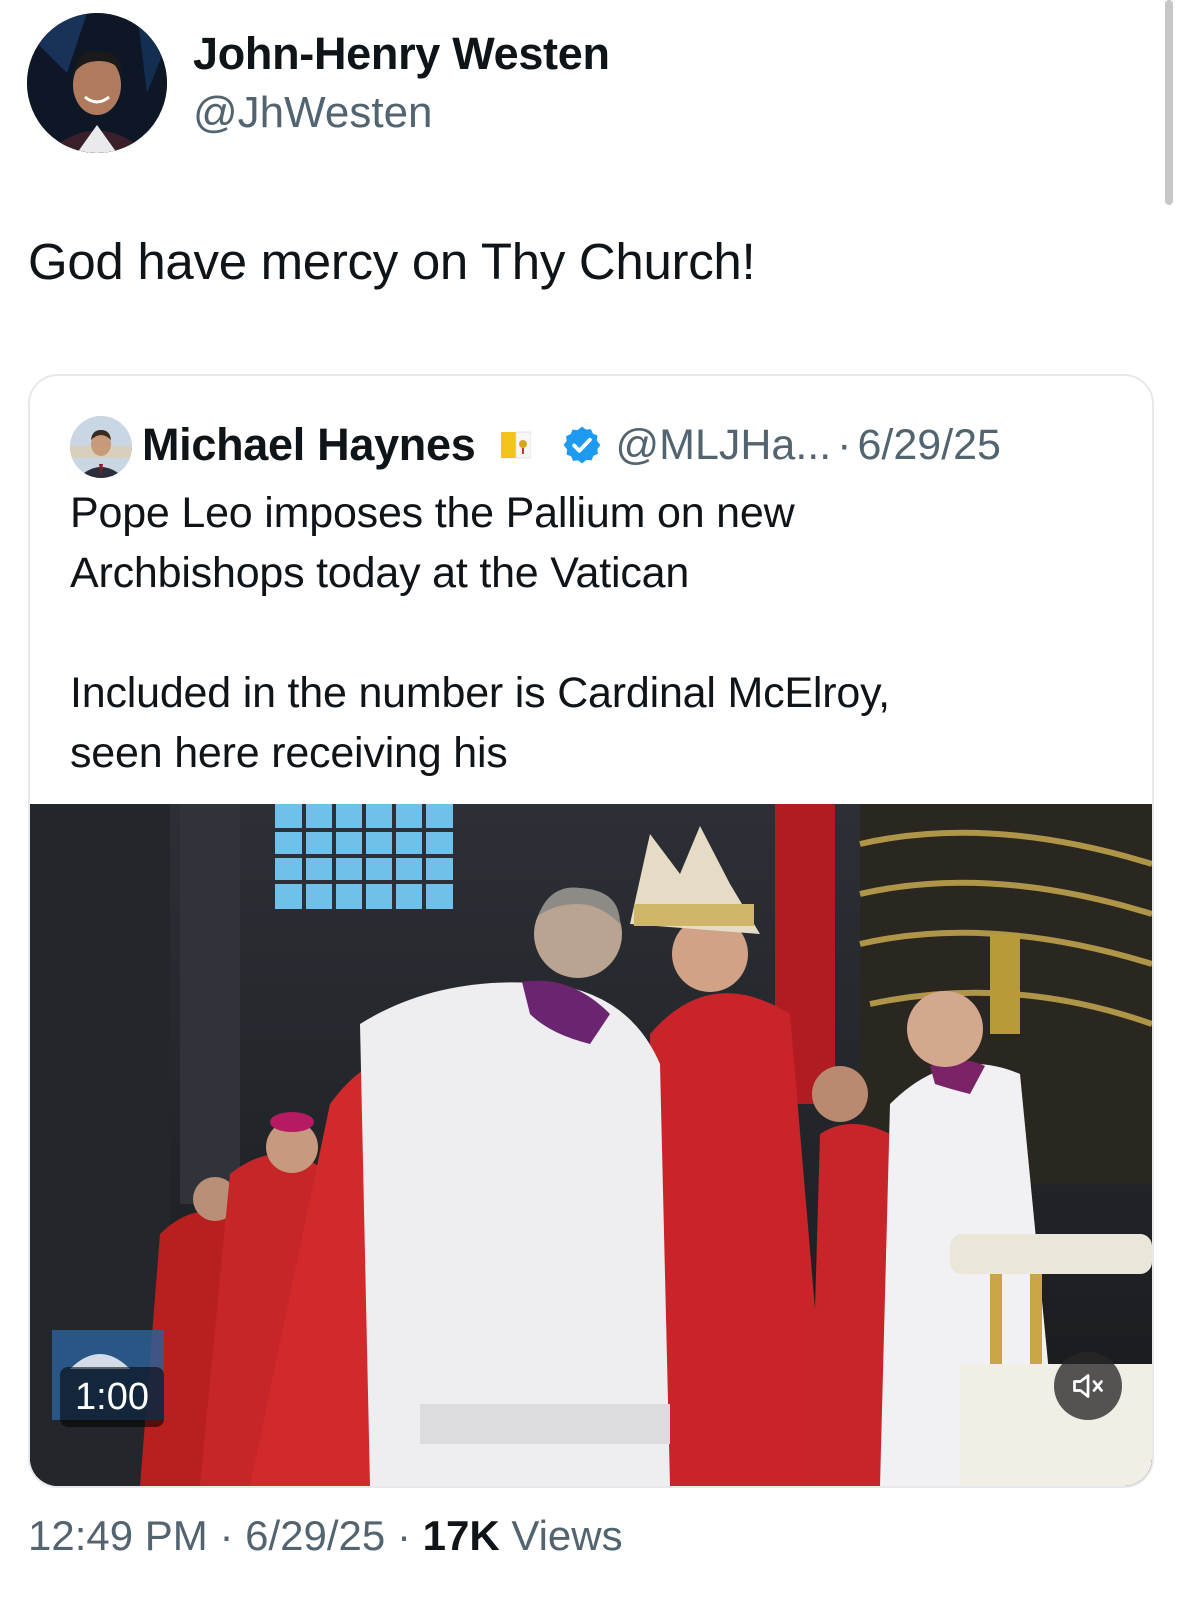 Image resolution: width=1179 pixels, height=1611 pixels. Describe the element at coordinates (313, 113) in the screenshot. I see `author-handle: @JhWesten` at that location.